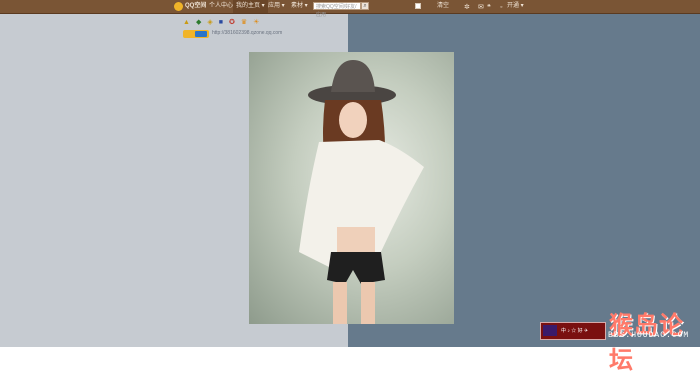 Image resolution: width=700 pixels, height=375 pixels. Describe the element at coordinates (501, 7) in the screenshot. I see `signal-icon: ◦` at that location.